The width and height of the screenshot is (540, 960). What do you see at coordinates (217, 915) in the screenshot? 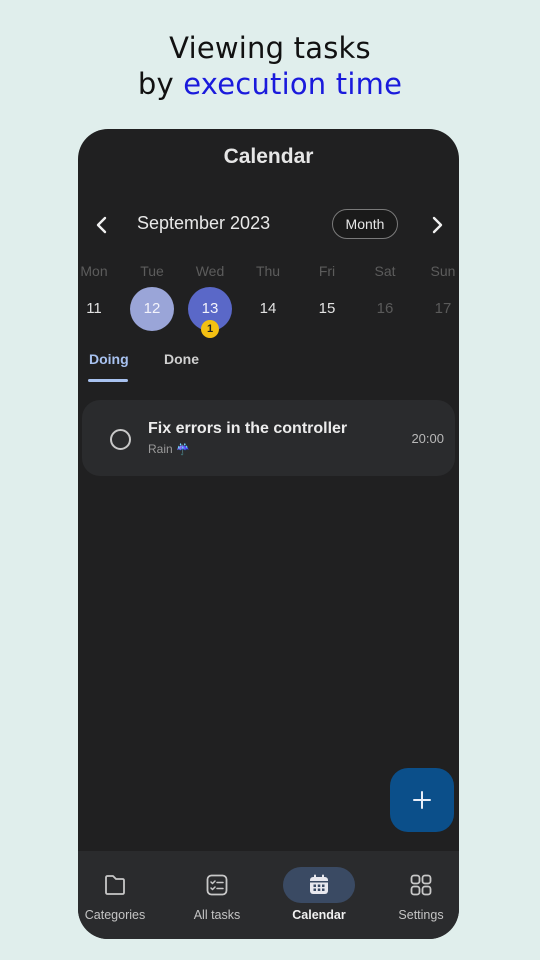
I see `nav-label-all-tasks: All tasks` at bounding box center [217, 915].